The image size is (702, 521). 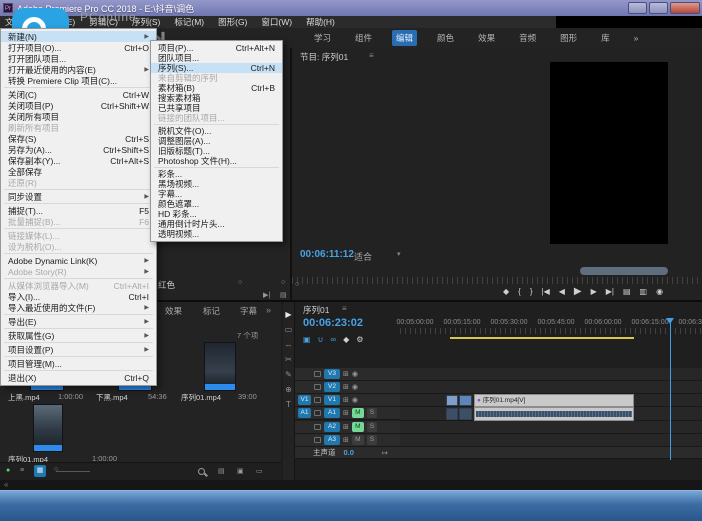 I want to click on mark-in-icon: {, so click(x=519, y=291).